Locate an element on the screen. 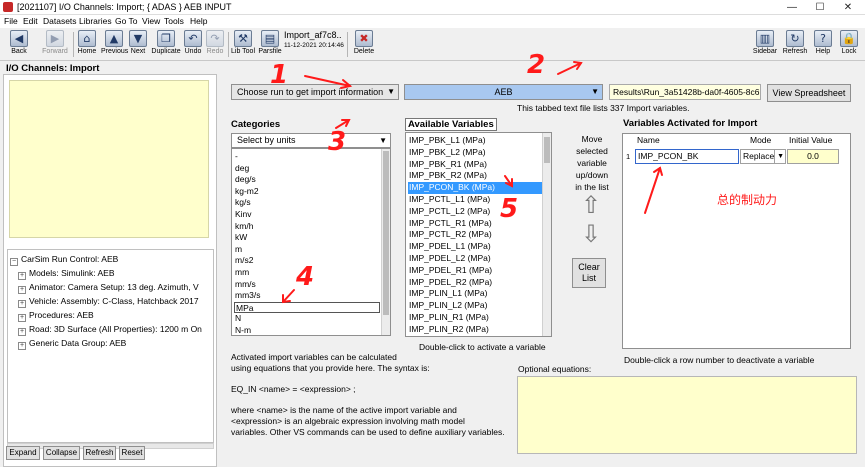 The width and height of the screenshot is (865, 467). annotation-number-5: 5 is located at coordinates (509, 209).